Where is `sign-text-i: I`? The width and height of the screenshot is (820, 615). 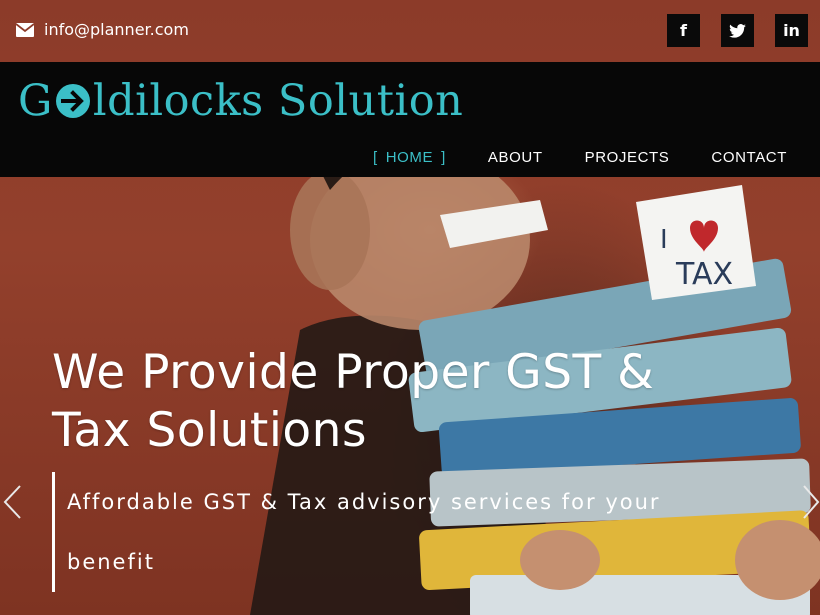 sign-text-i: I is located at coordinates (664, 240).